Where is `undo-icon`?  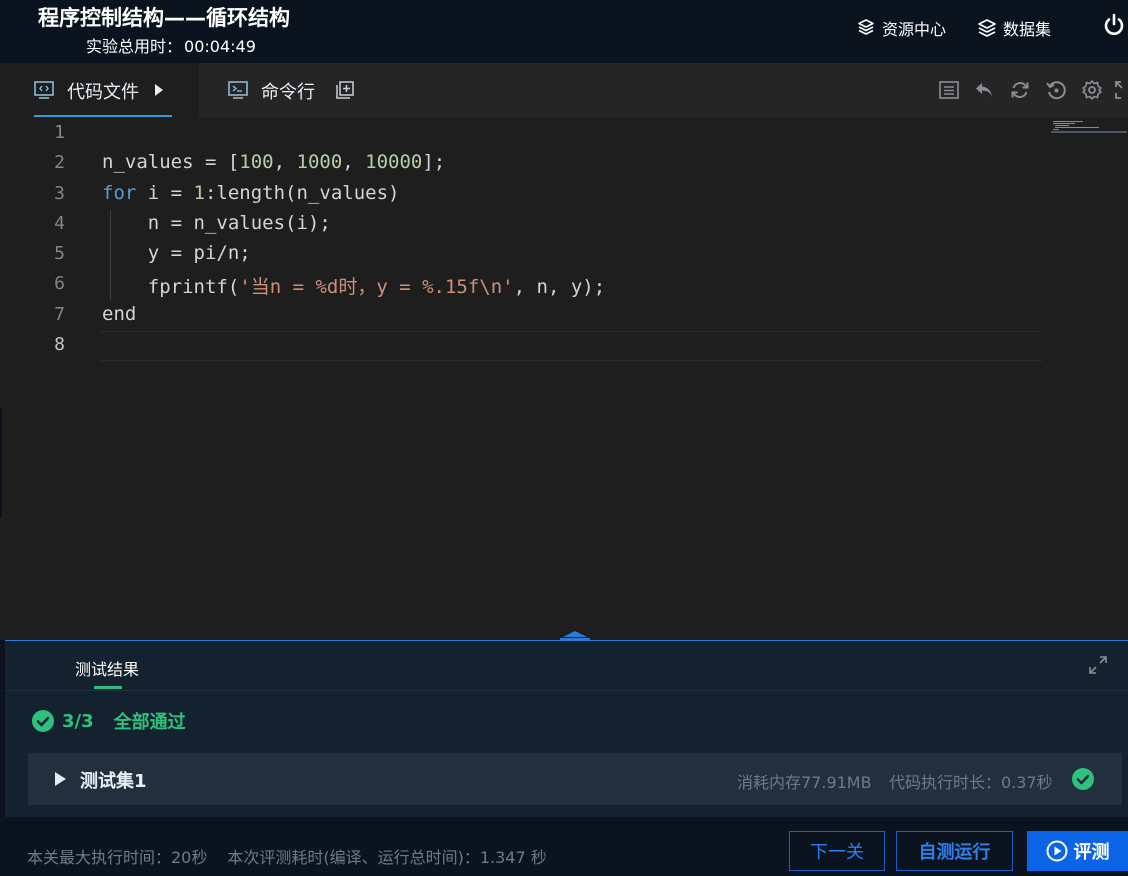
undo-icon is located at coordinates (984, 90).